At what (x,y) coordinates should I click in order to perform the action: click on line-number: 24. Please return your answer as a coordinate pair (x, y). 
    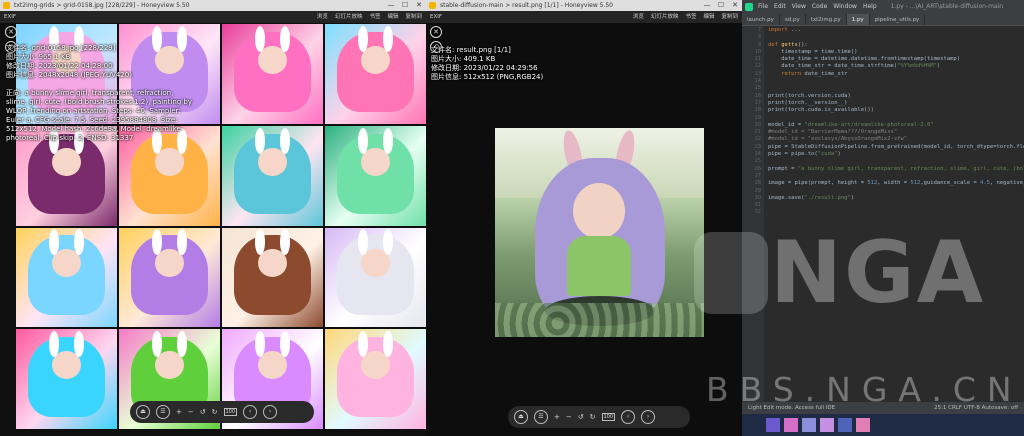
    Looking at the image, I should click on (757, 154).